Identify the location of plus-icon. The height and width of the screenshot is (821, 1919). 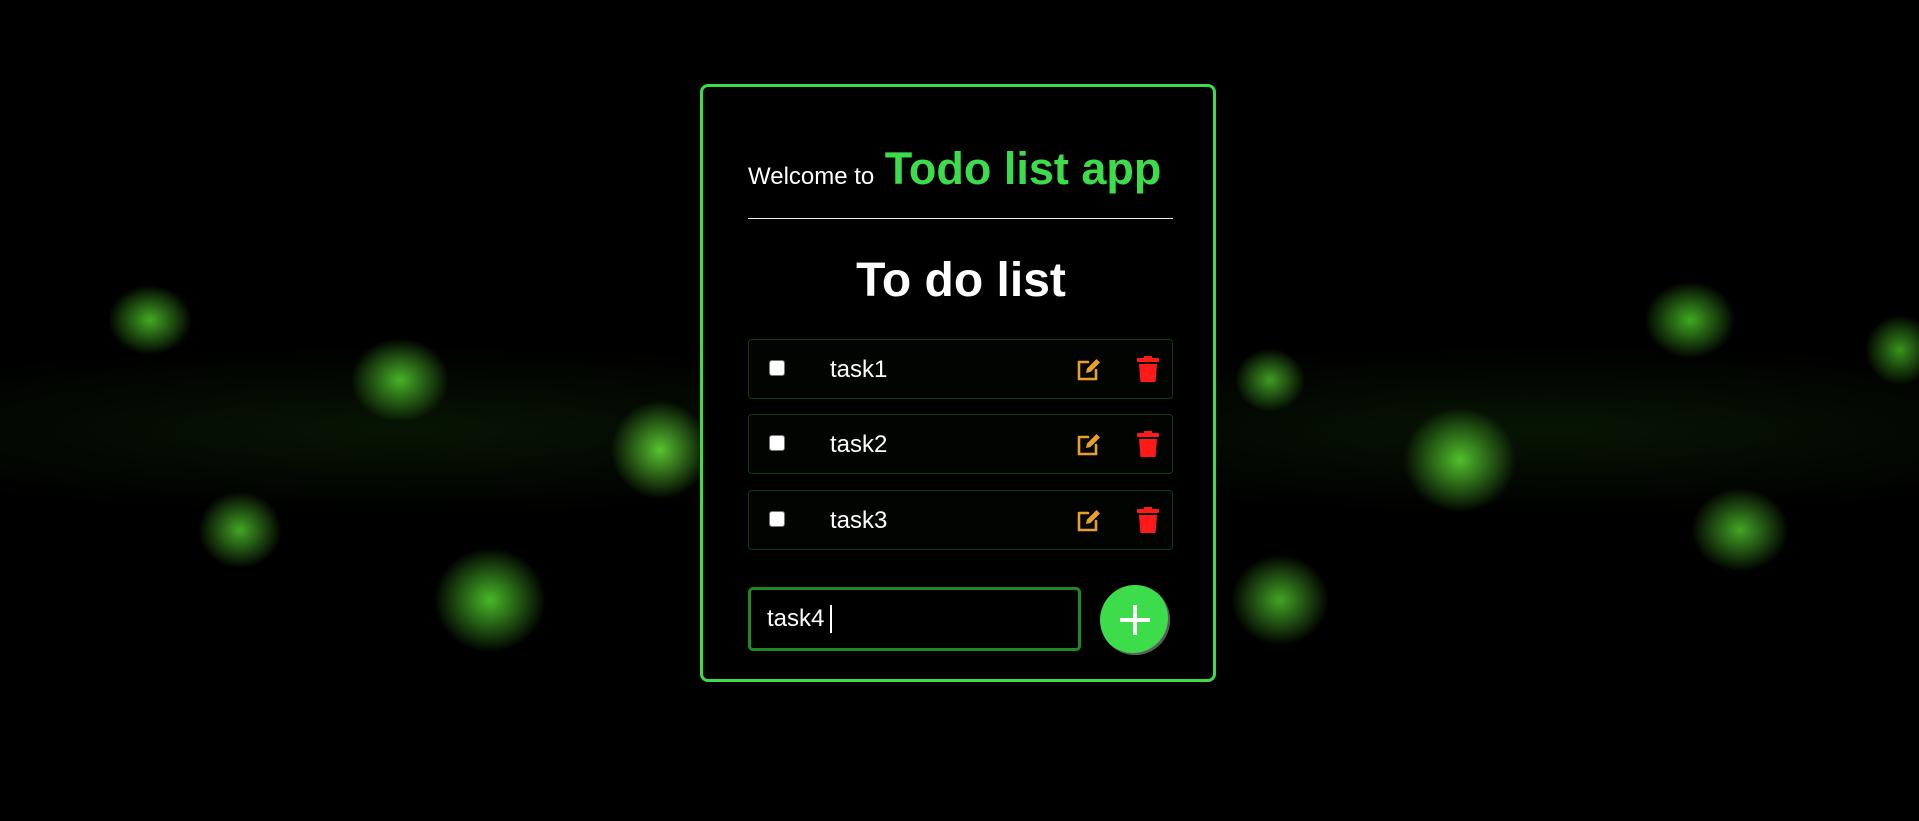
(1135, 620).